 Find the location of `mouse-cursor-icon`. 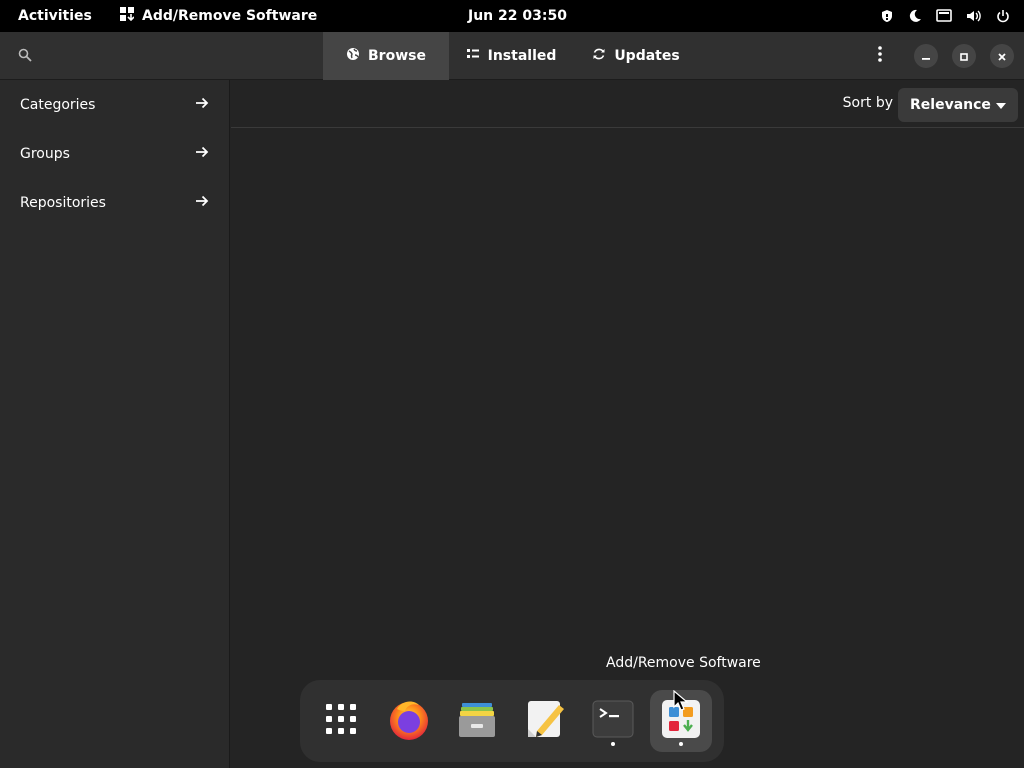

mouse-cursor-icon is located at coordinates (681, 702).